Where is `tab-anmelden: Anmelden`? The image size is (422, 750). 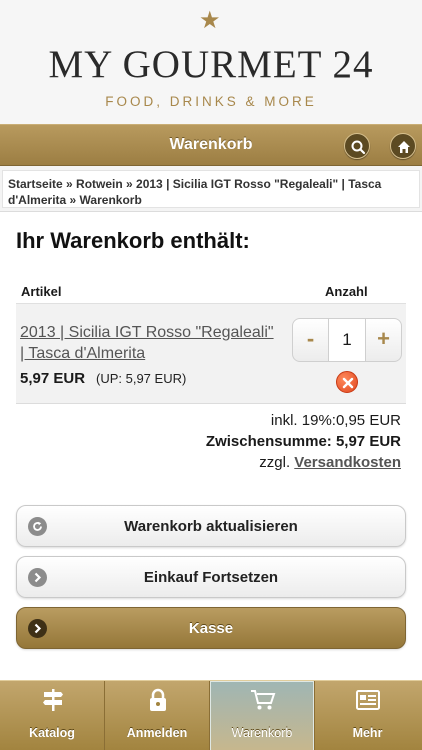
tab-anmelden: Anmelden is located at coordinates (157, 715).